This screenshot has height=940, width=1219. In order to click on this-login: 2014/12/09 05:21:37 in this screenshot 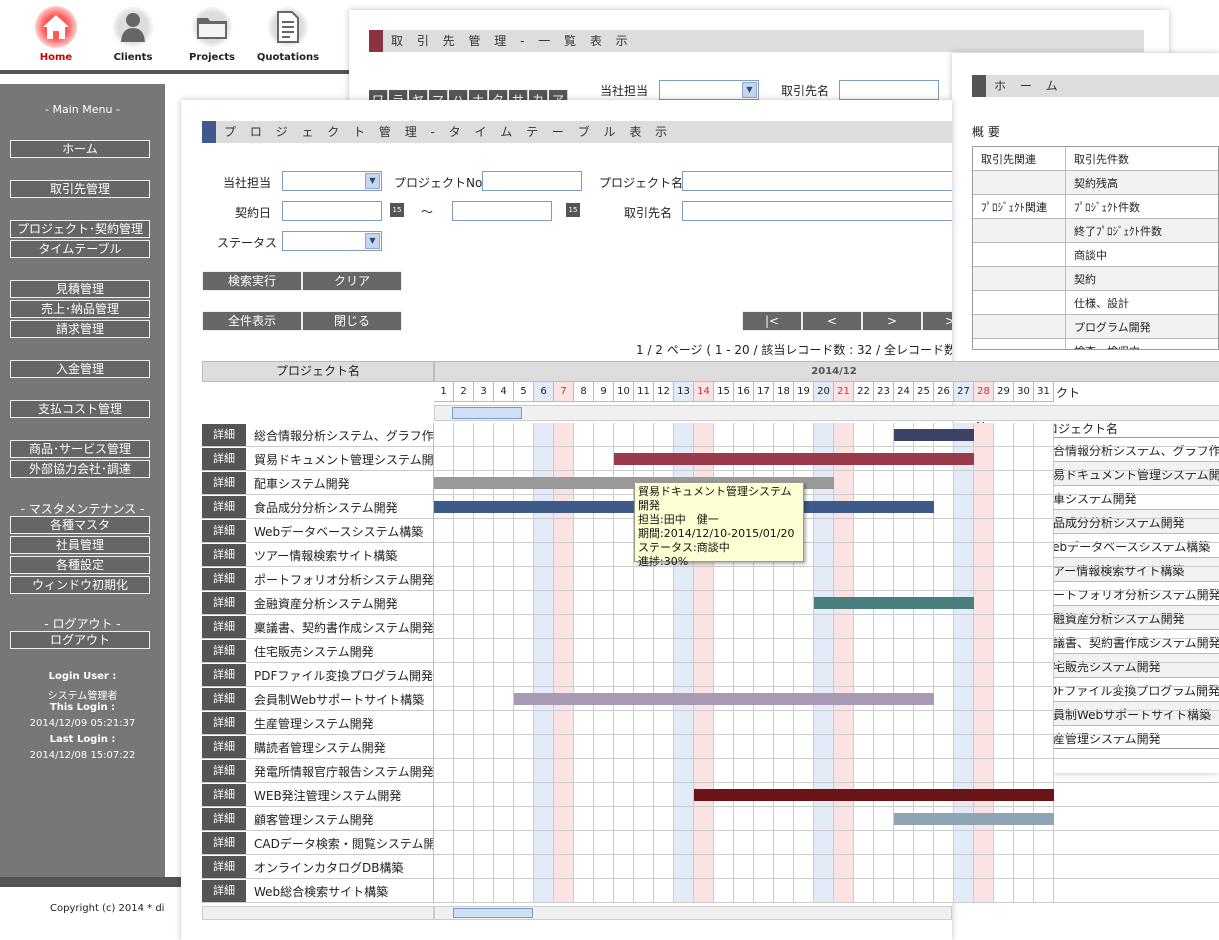, I will do `click(82, 723)`.